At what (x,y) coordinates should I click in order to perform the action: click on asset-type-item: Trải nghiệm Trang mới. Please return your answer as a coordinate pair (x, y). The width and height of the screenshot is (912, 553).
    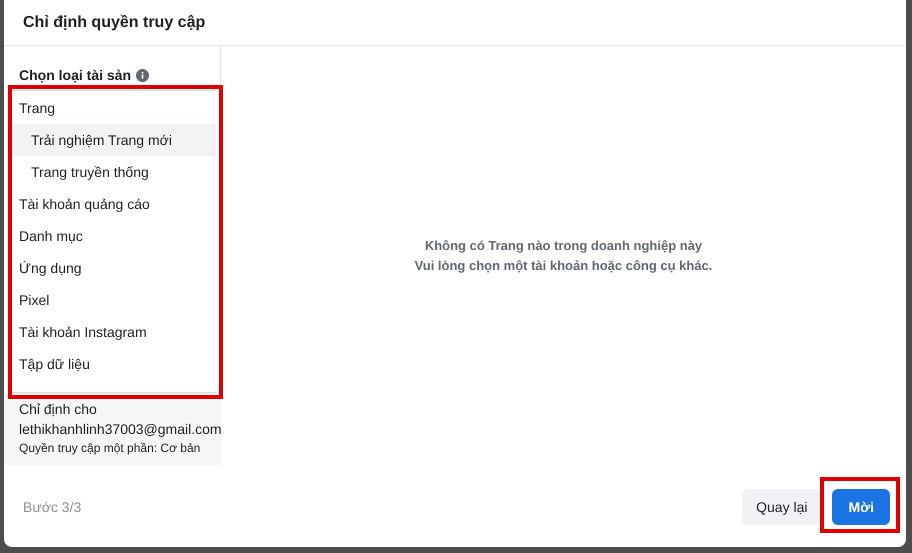
    Looking at the image, I should click on (114, 140).